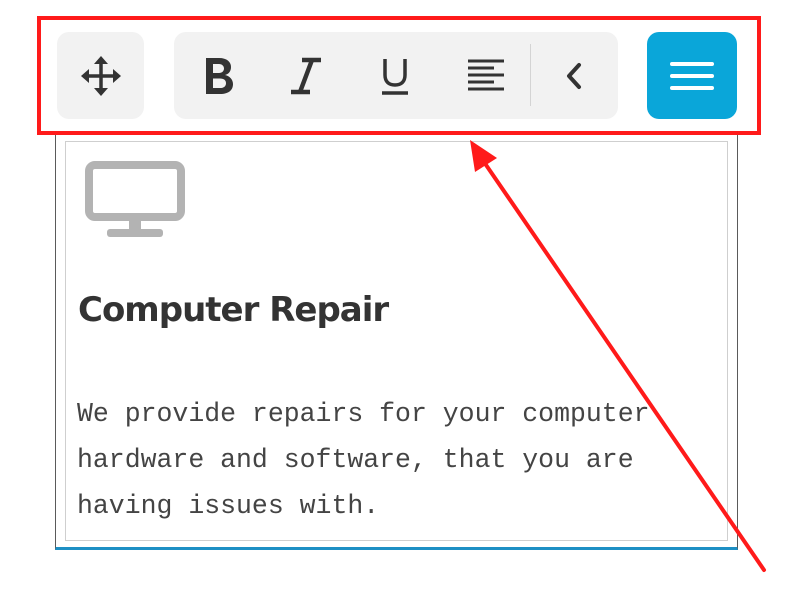 The image size is (793, 607). I want to click on menu-button, so click(692, 75).